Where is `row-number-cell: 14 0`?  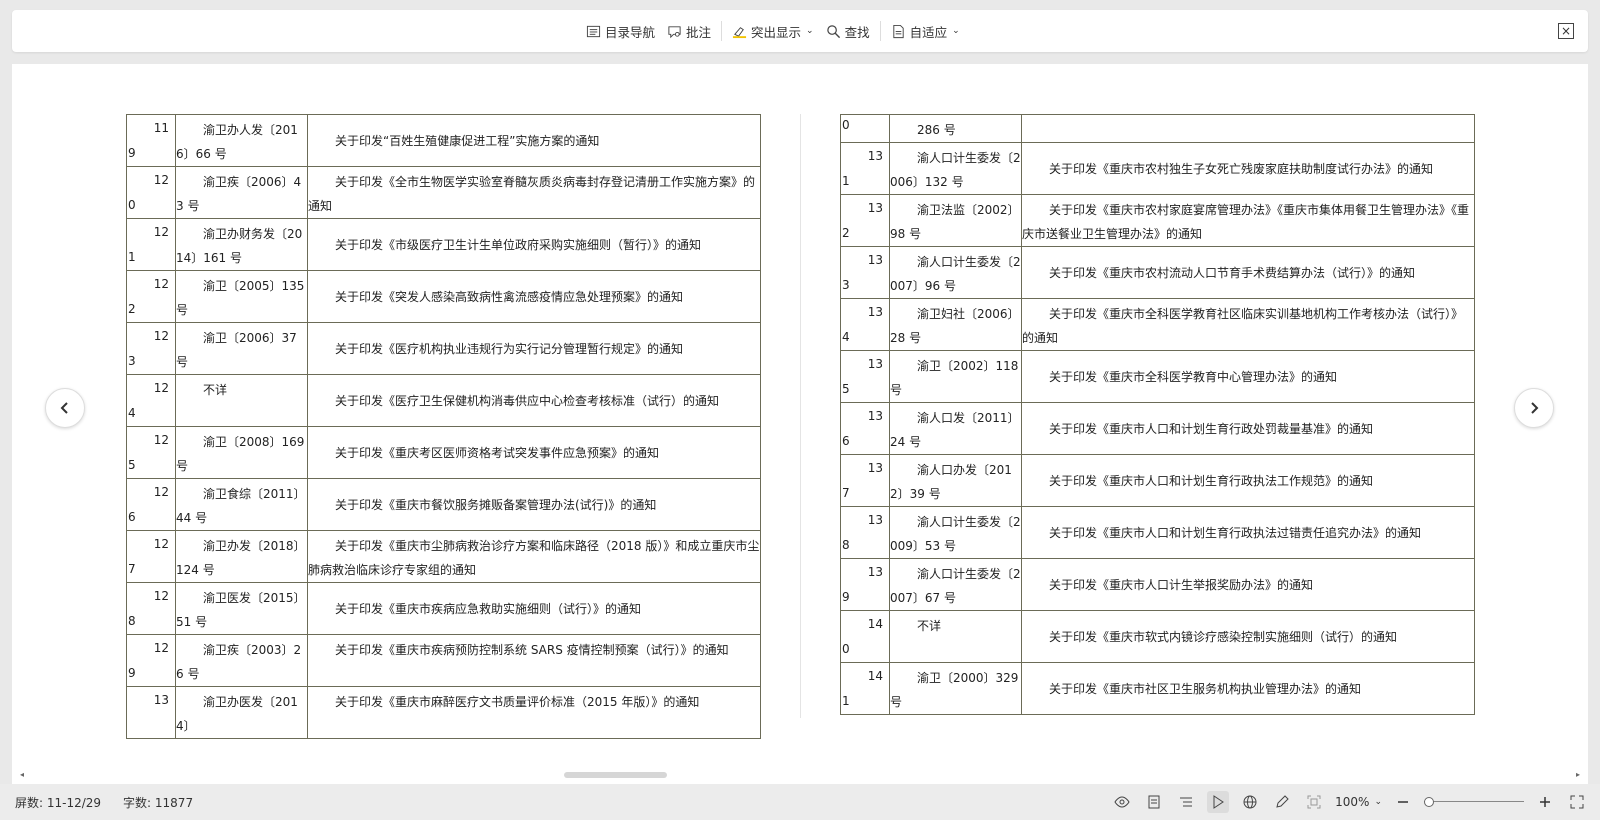
row-number-cell: 14 0 is located at coordinates (865, 636).